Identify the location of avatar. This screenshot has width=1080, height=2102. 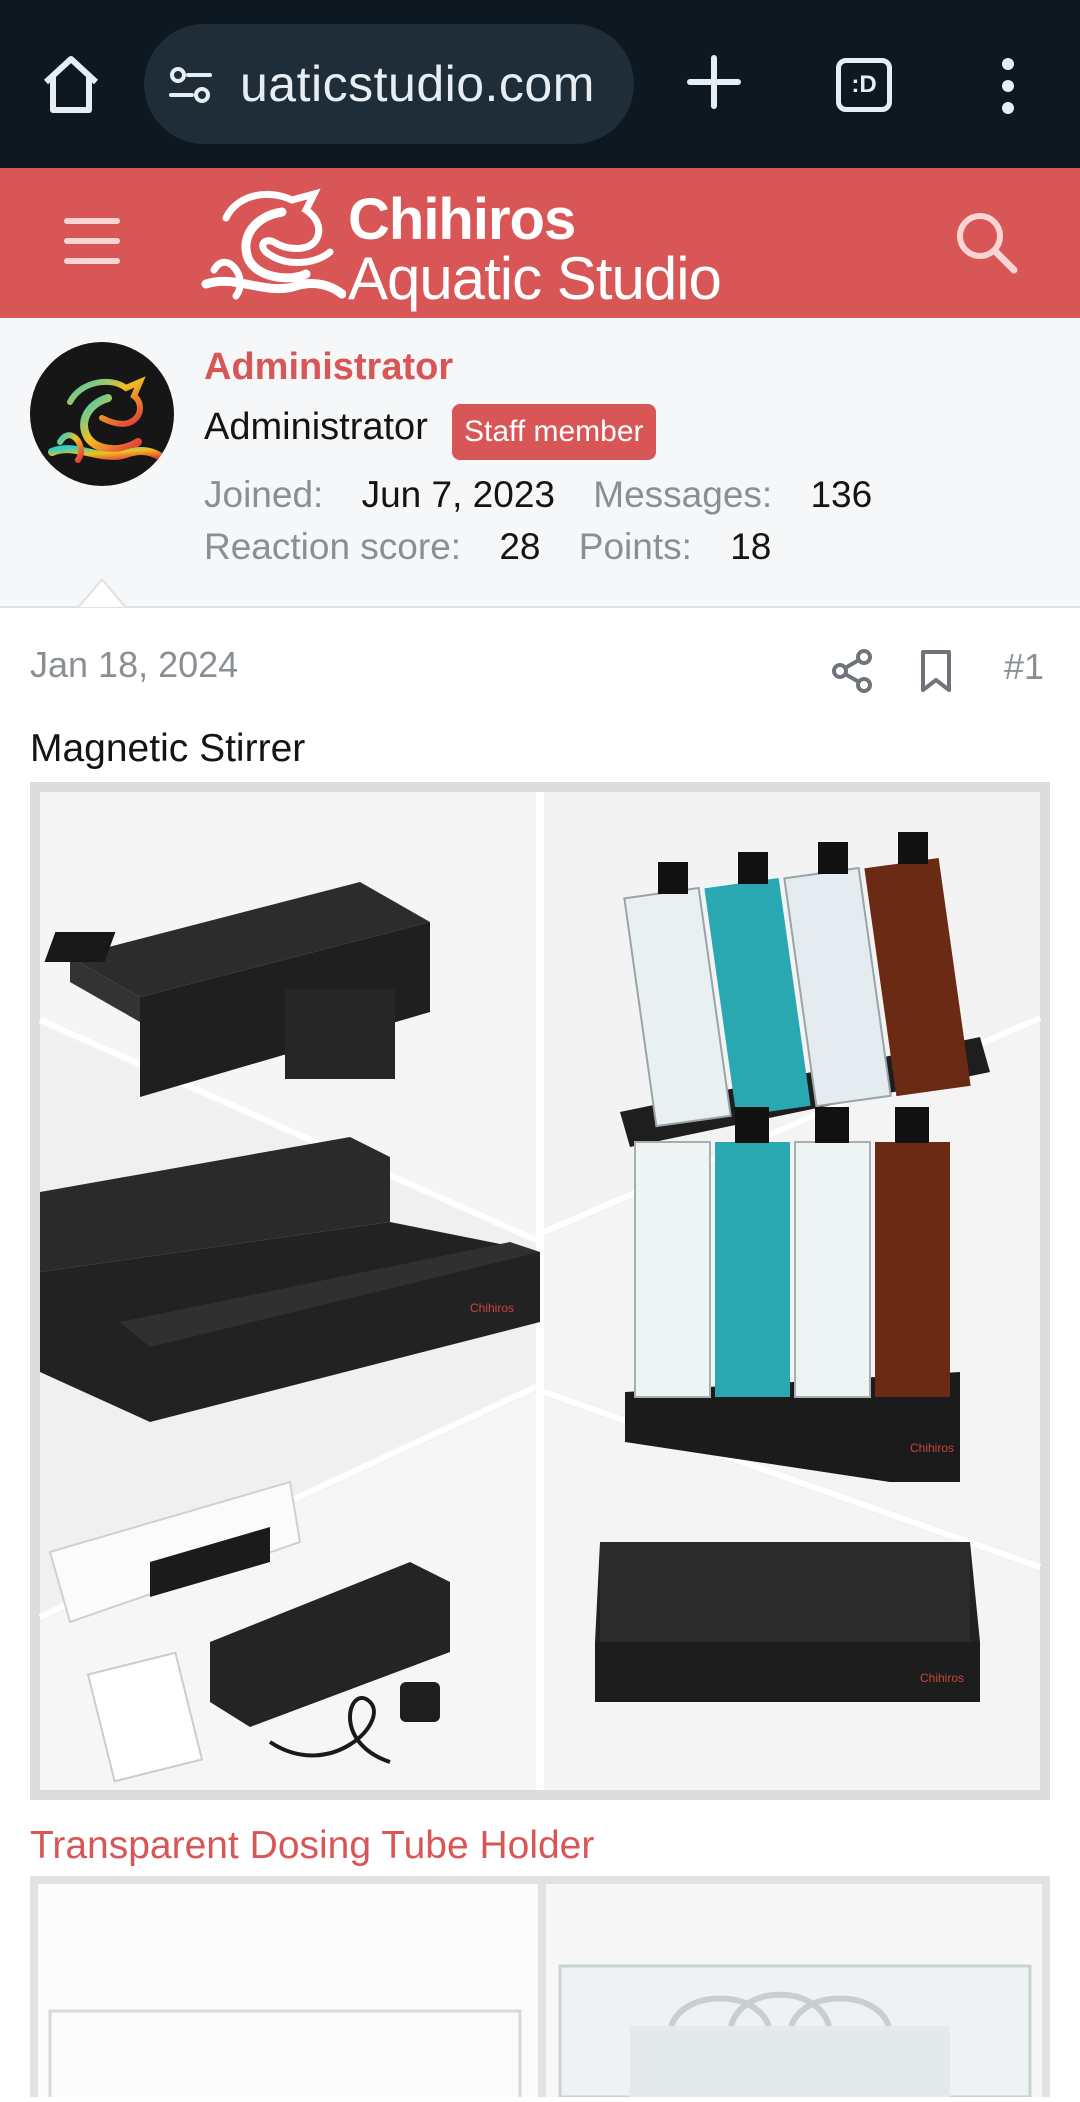
(102, 414).